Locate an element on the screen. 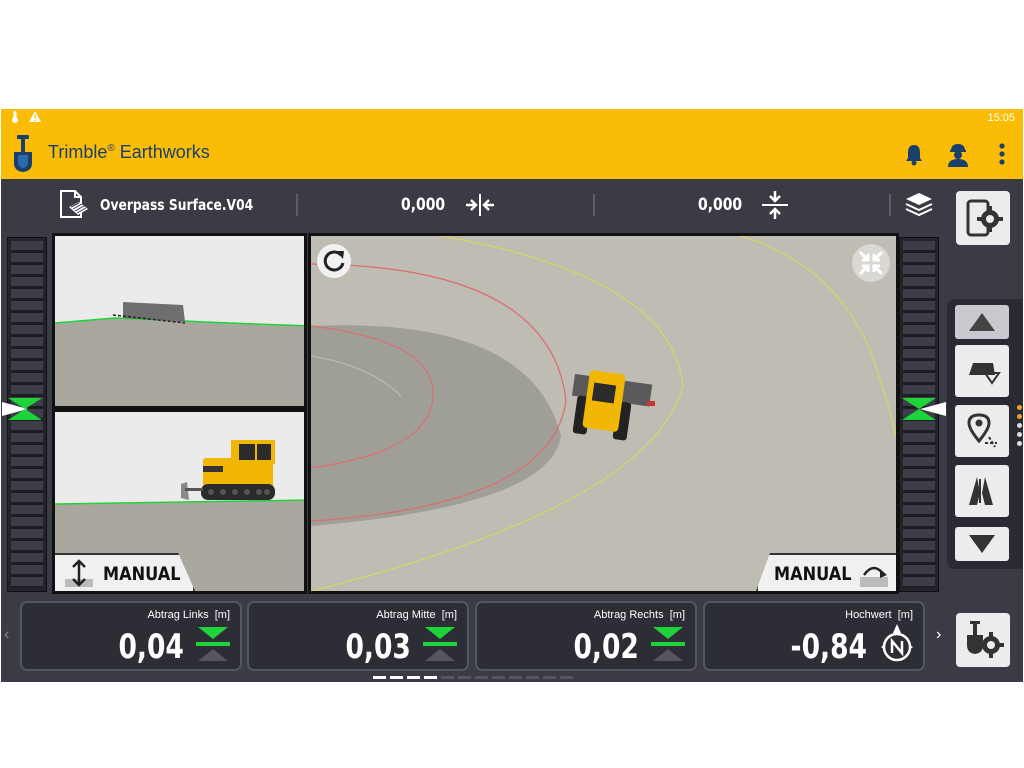 The height and width of the screenshot is (768, 1024). device-settings-button is located at coordinates (983, 218).